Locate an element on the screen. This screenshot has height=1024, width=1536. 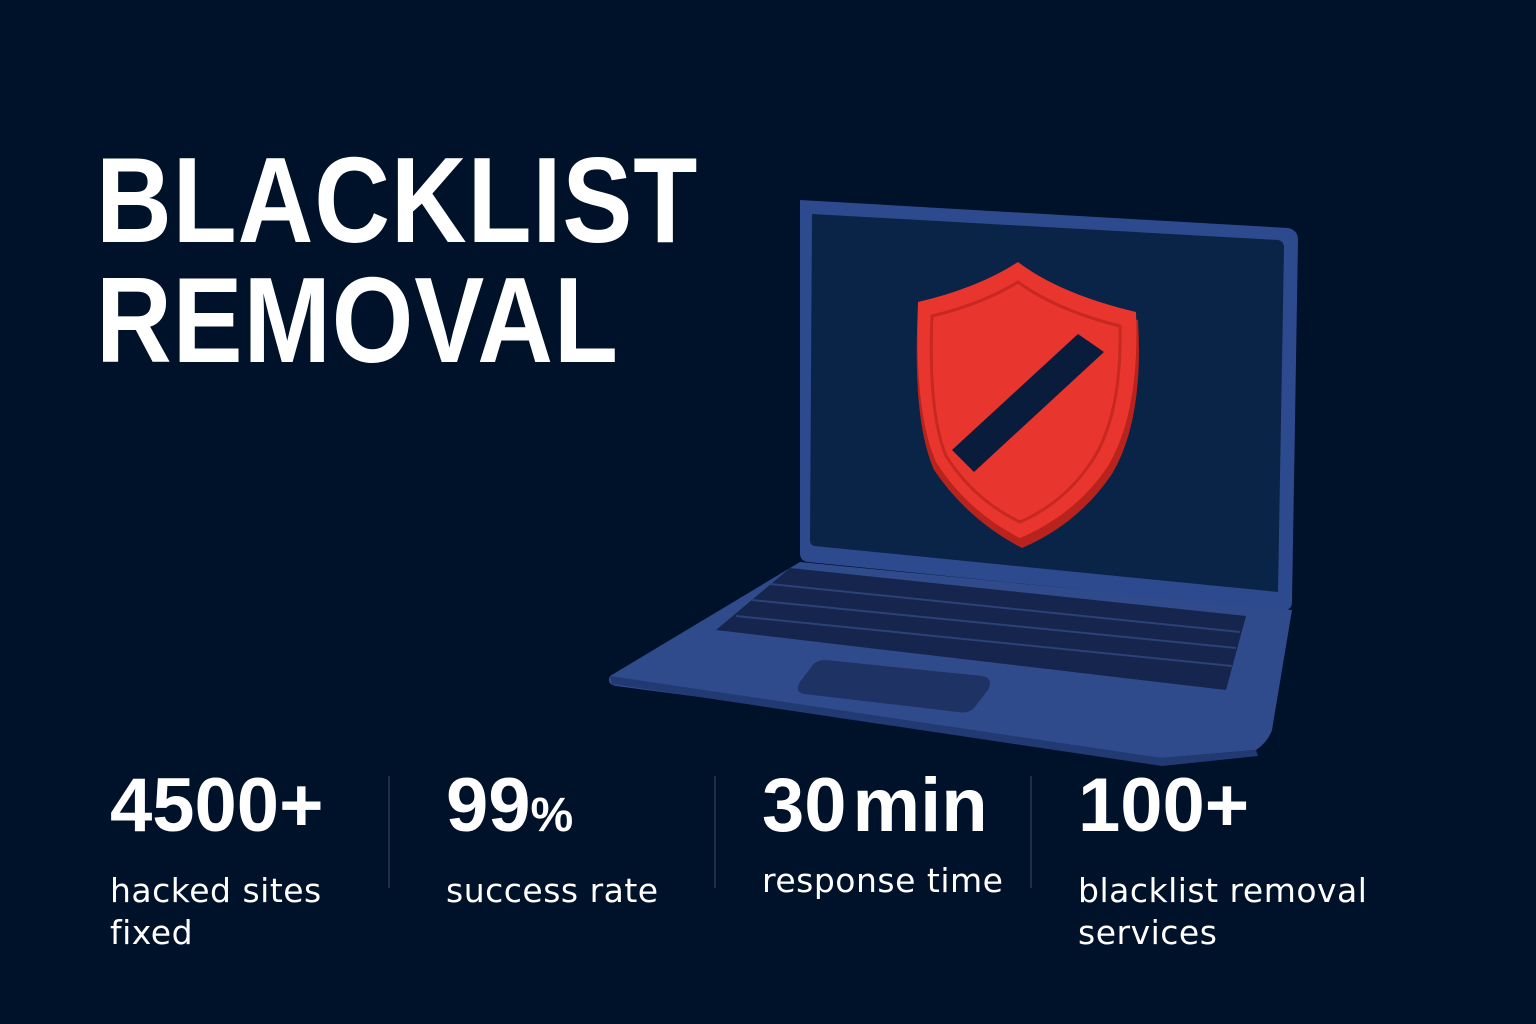
stat-label: success rate is located at coordinates (552, 890).